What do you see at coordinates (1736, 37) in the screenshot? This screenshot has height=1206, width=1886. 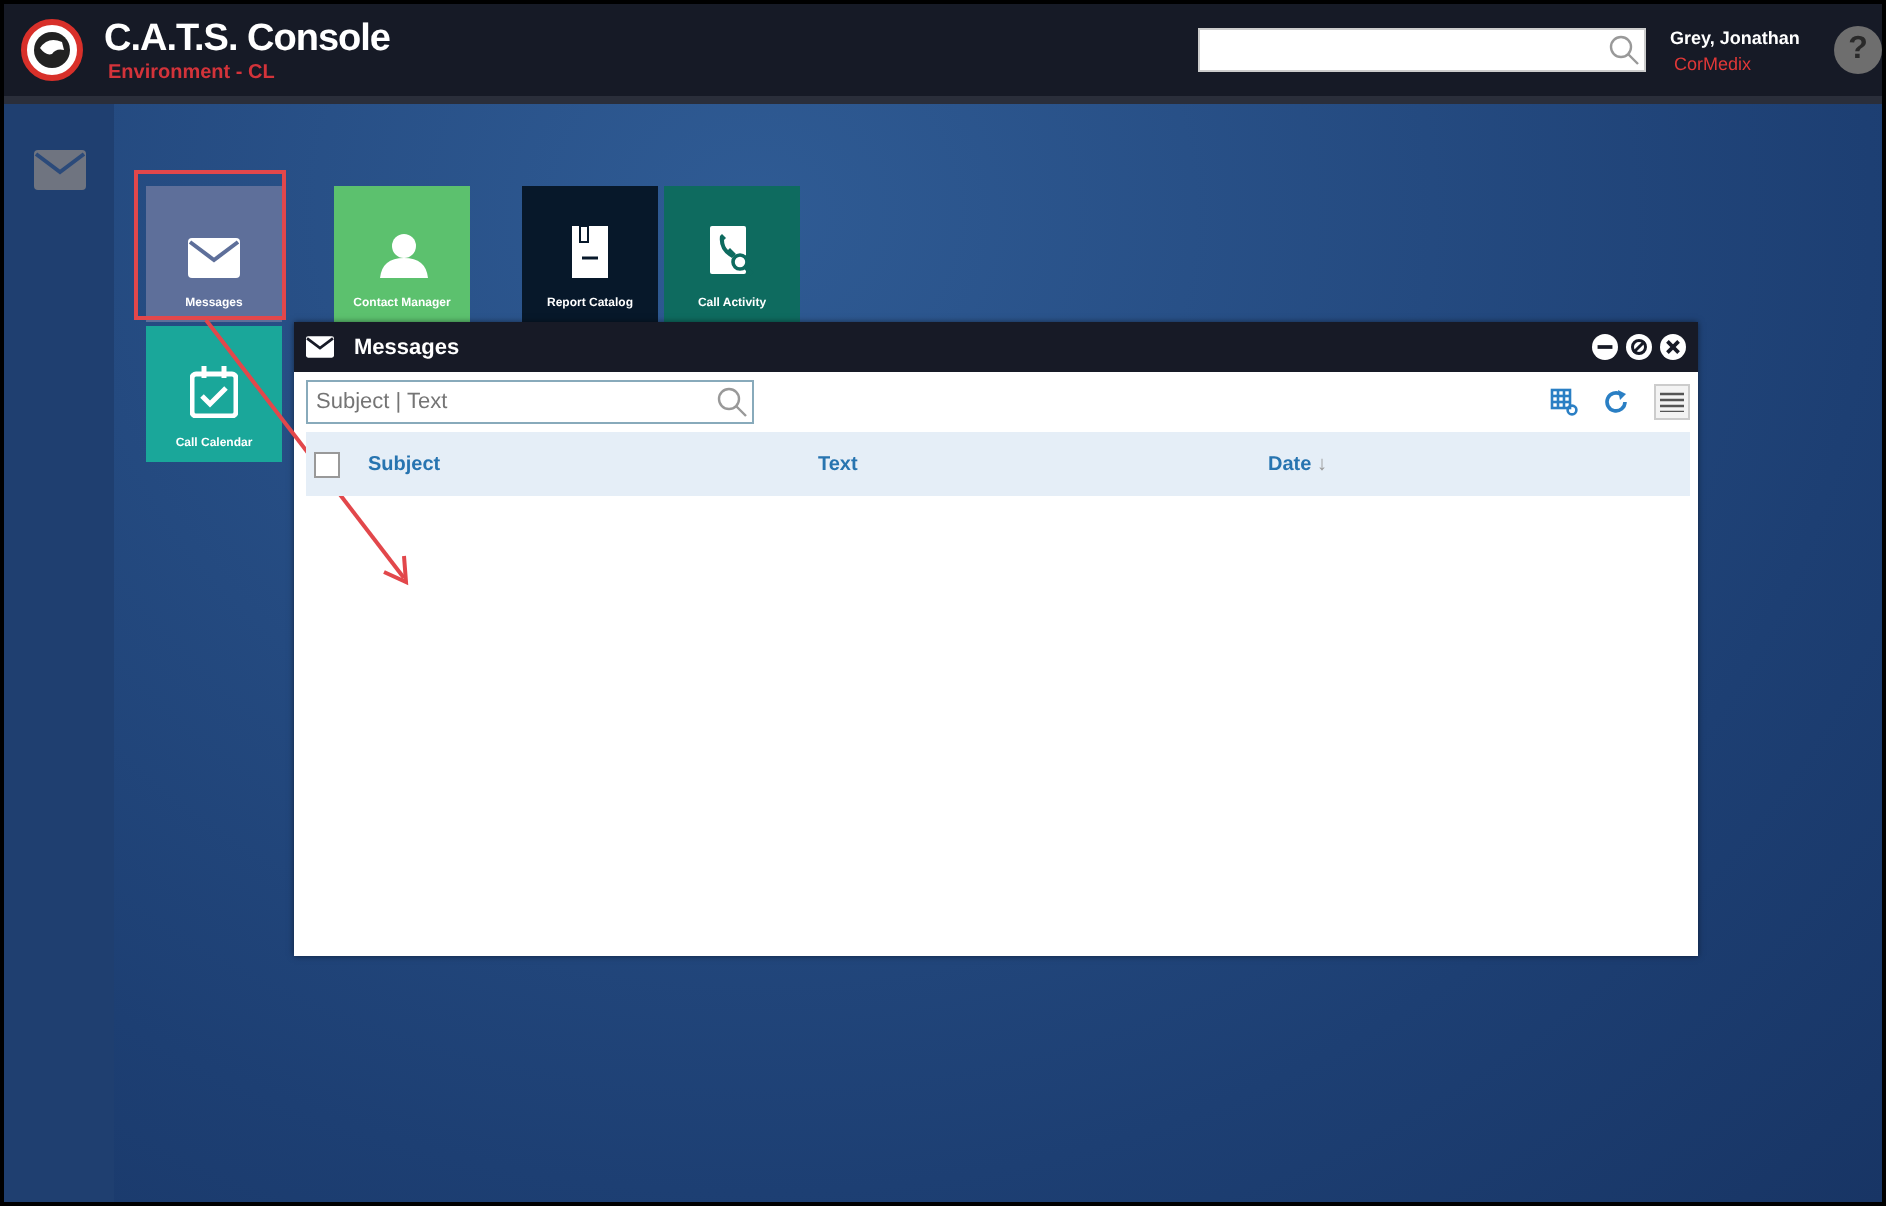 I see `user-name: Grey, Jonathan` at bounding box center [1736, 37].